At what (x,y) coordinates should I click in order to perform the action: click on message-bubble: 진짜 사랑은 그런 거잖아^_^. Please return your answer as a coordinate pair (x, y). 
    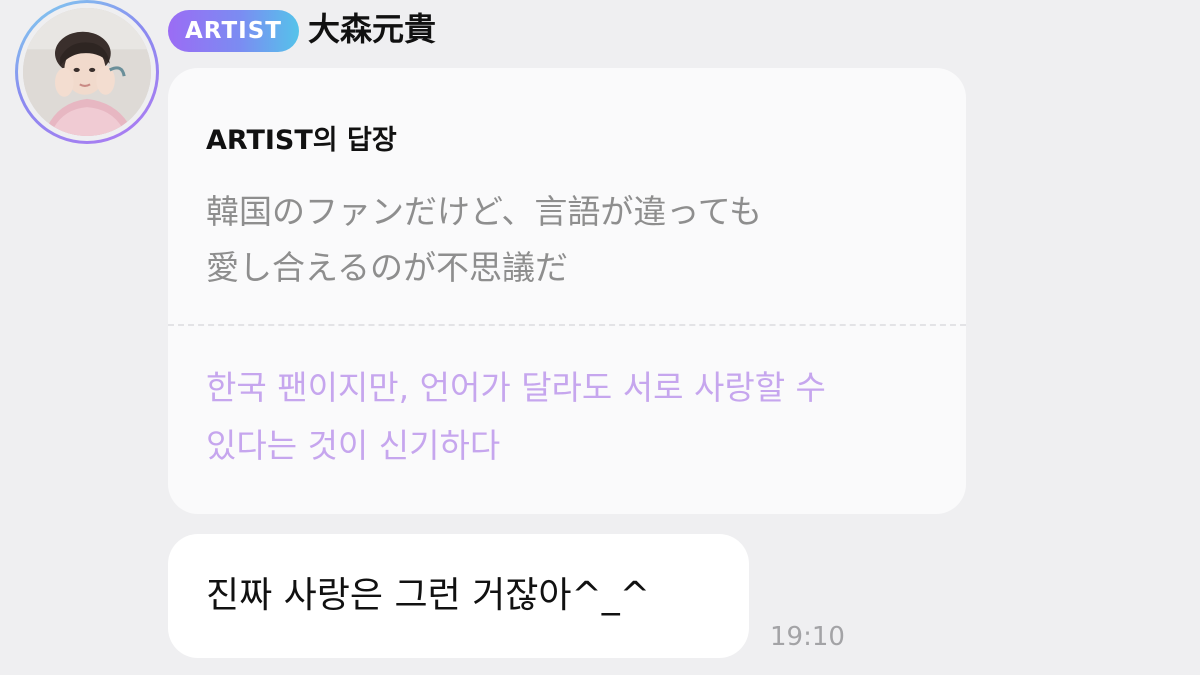
    Looking at the image, I should click on (458, 596).